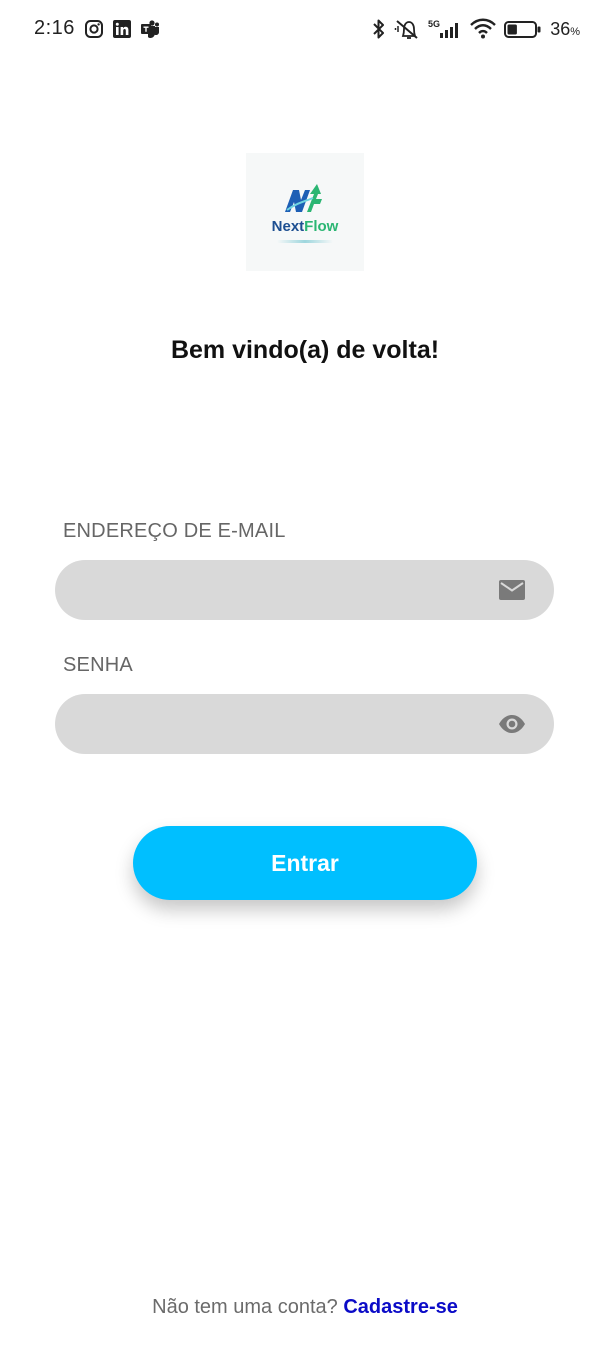  What do you see at coordinates (406, 29) in the screenshot?
I see `vibrate-off-icon` at bounding box center [406, 29].